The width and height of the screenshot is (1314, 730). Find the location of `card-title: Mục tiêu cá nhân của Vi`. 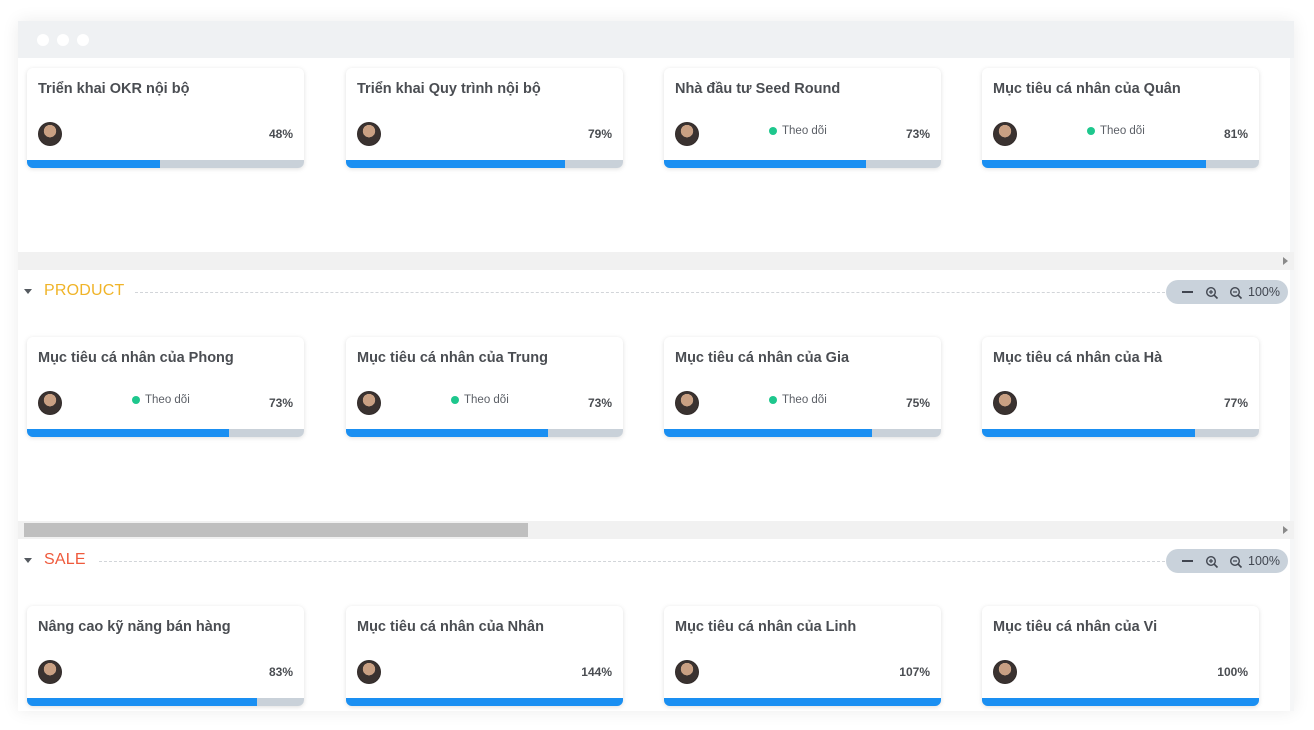

card-title: Mục tiêu cá nhân của Vi is located at coordinates (1075, 627).